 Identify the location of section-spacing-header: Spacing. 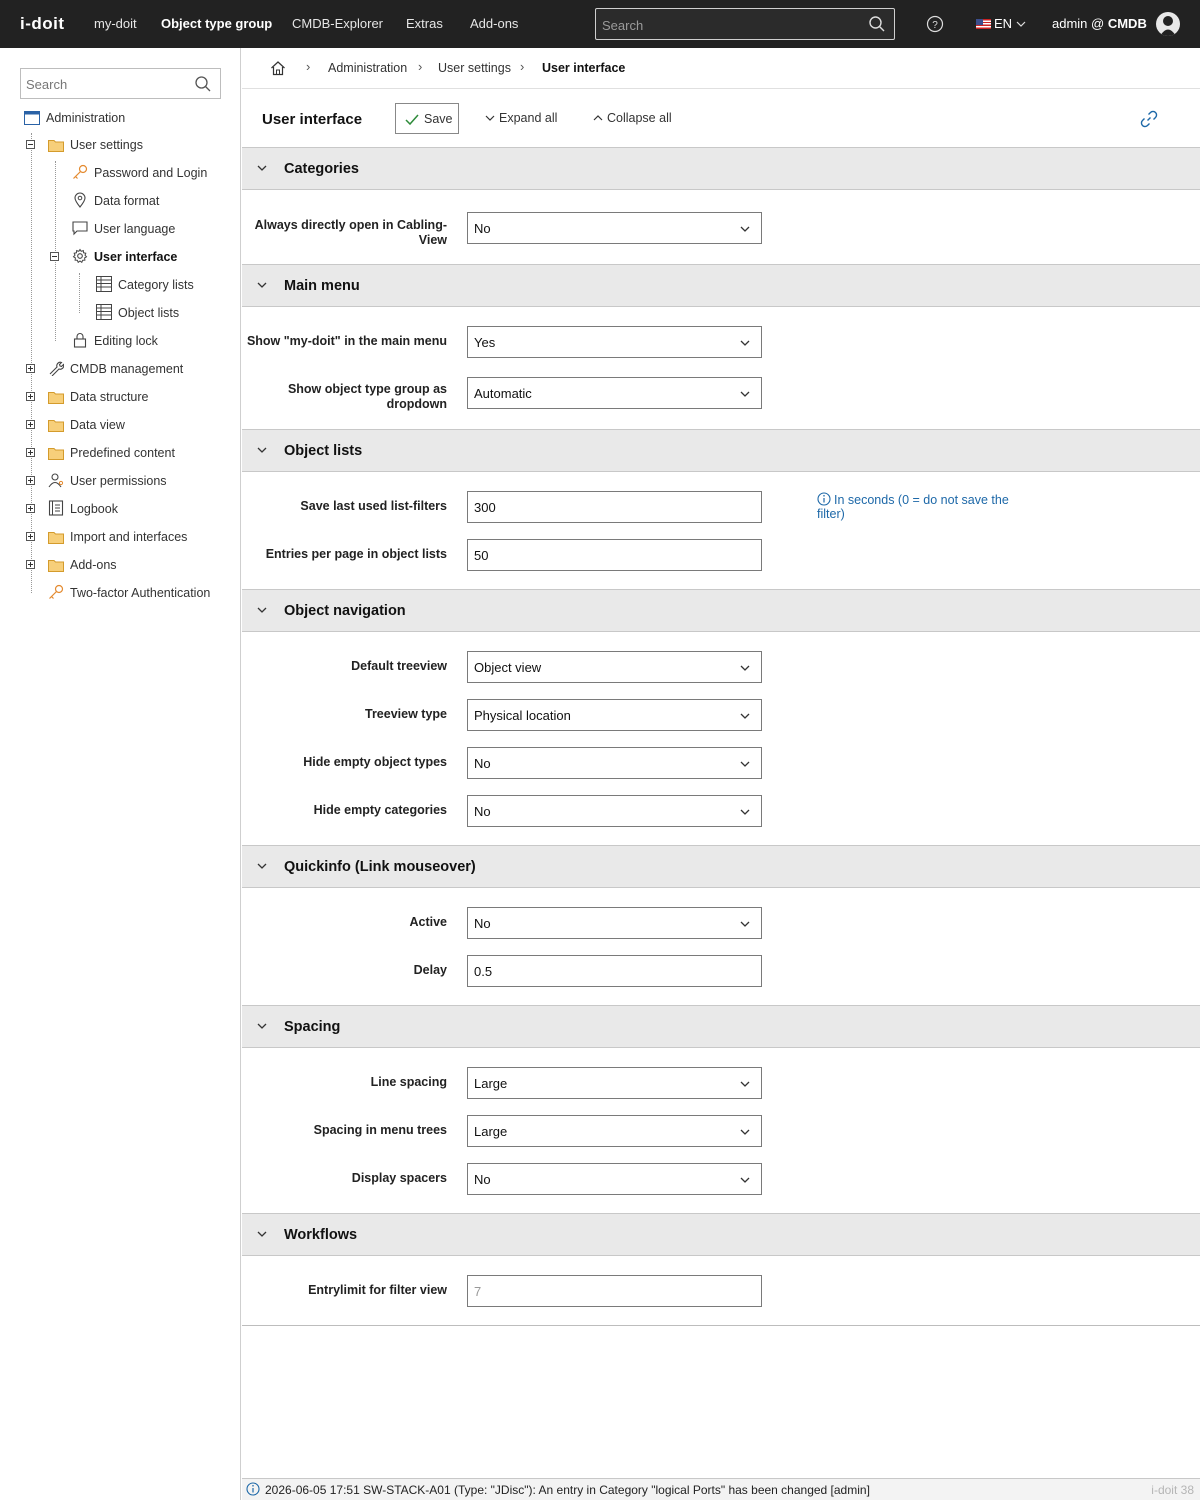
(721, 1026).